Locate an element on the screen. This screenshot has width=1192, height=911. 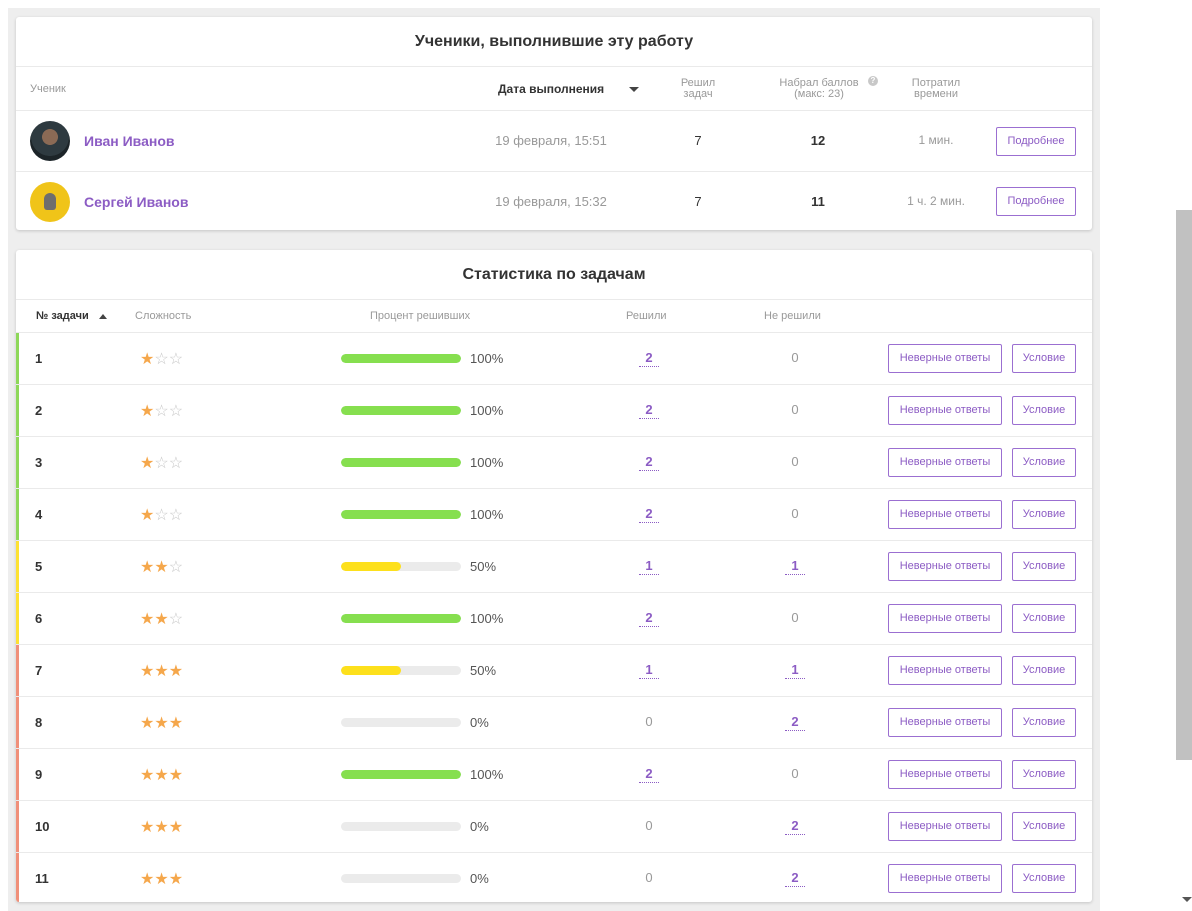
task-number: 11 is located at coordinates (42, 878).